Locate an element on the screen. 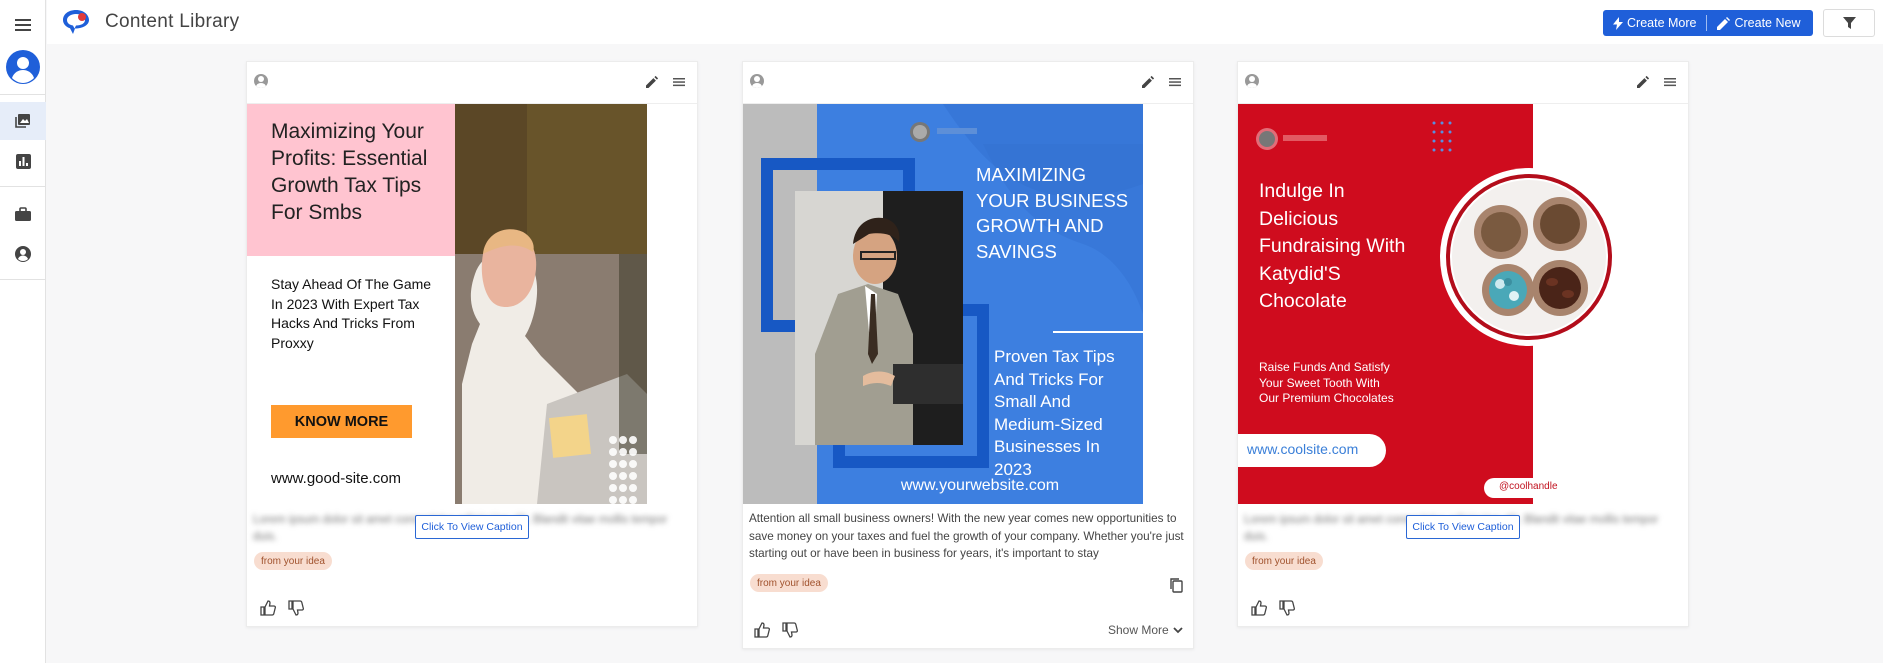 This screenshot has height=663, width=1883. sidebar is located at coordinates (23, 331).